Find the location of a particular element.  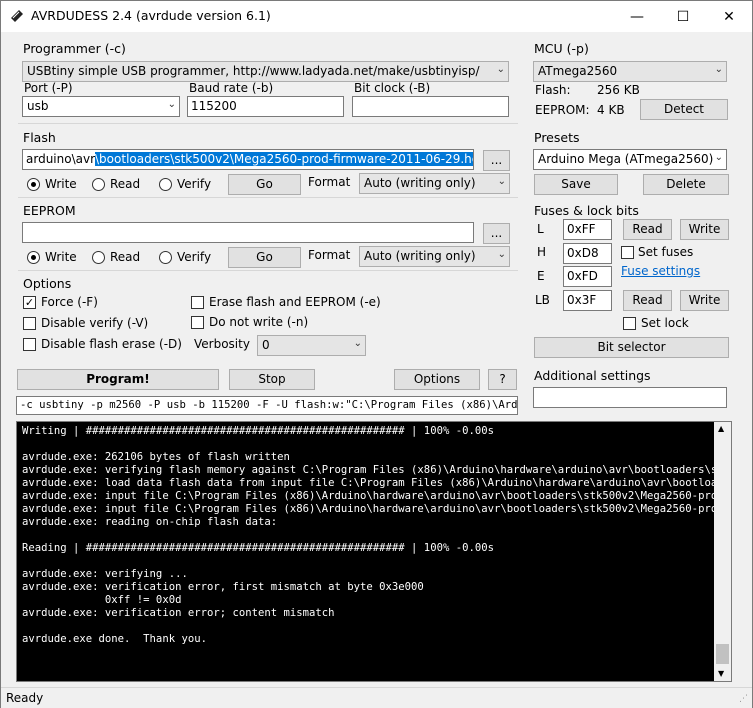

close-button: ✕ is located at coordinates (729, 16).